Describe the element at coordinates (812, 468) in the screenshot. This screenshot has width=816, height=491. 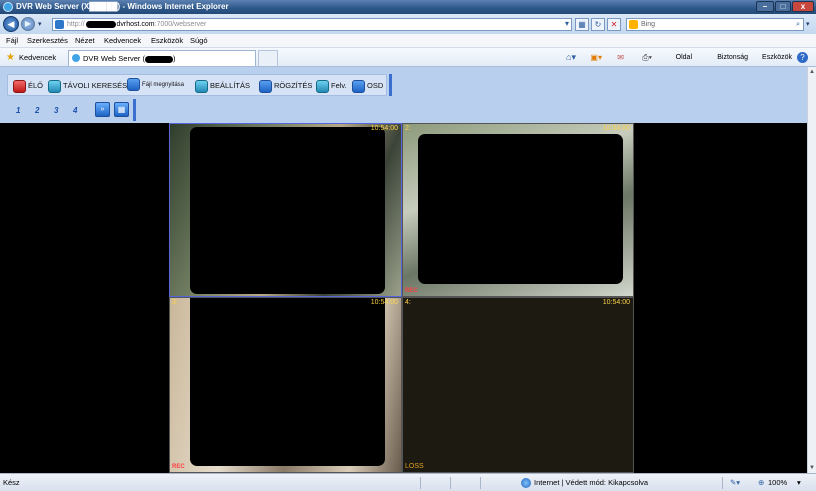
I see `scroll-down-icon: ▼` at that location.